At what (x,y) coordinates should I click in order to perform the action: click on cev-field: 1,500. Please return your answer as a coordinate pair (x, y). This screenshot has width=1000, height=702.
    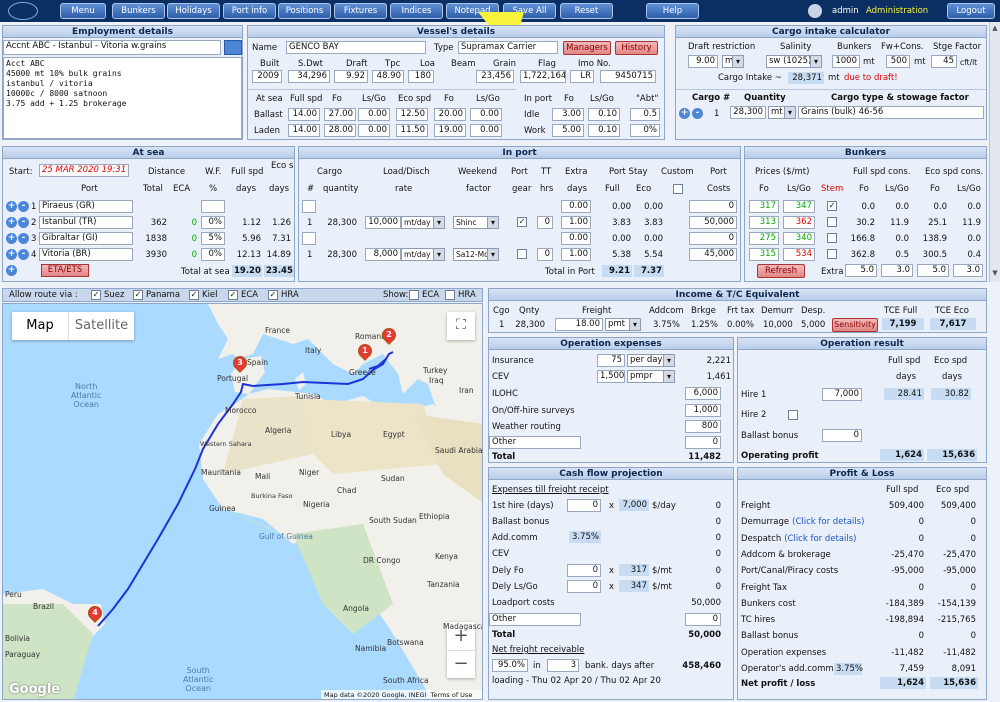
    Looking at the image, I should click on (611, 376).